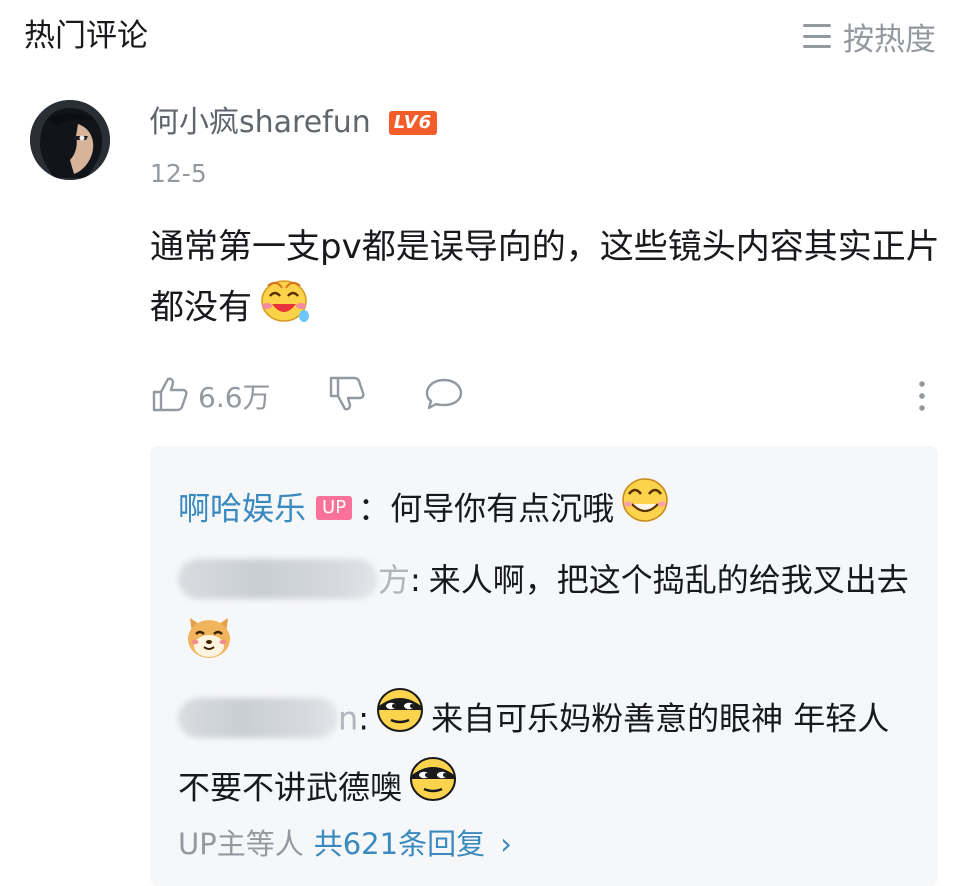 The width and height of the screenshot is (956, 886). What do you see at coordinates (260, 123) in the screenshot?
I see `username-link: 何小疯sharefun` at bounding box center [260, 123].